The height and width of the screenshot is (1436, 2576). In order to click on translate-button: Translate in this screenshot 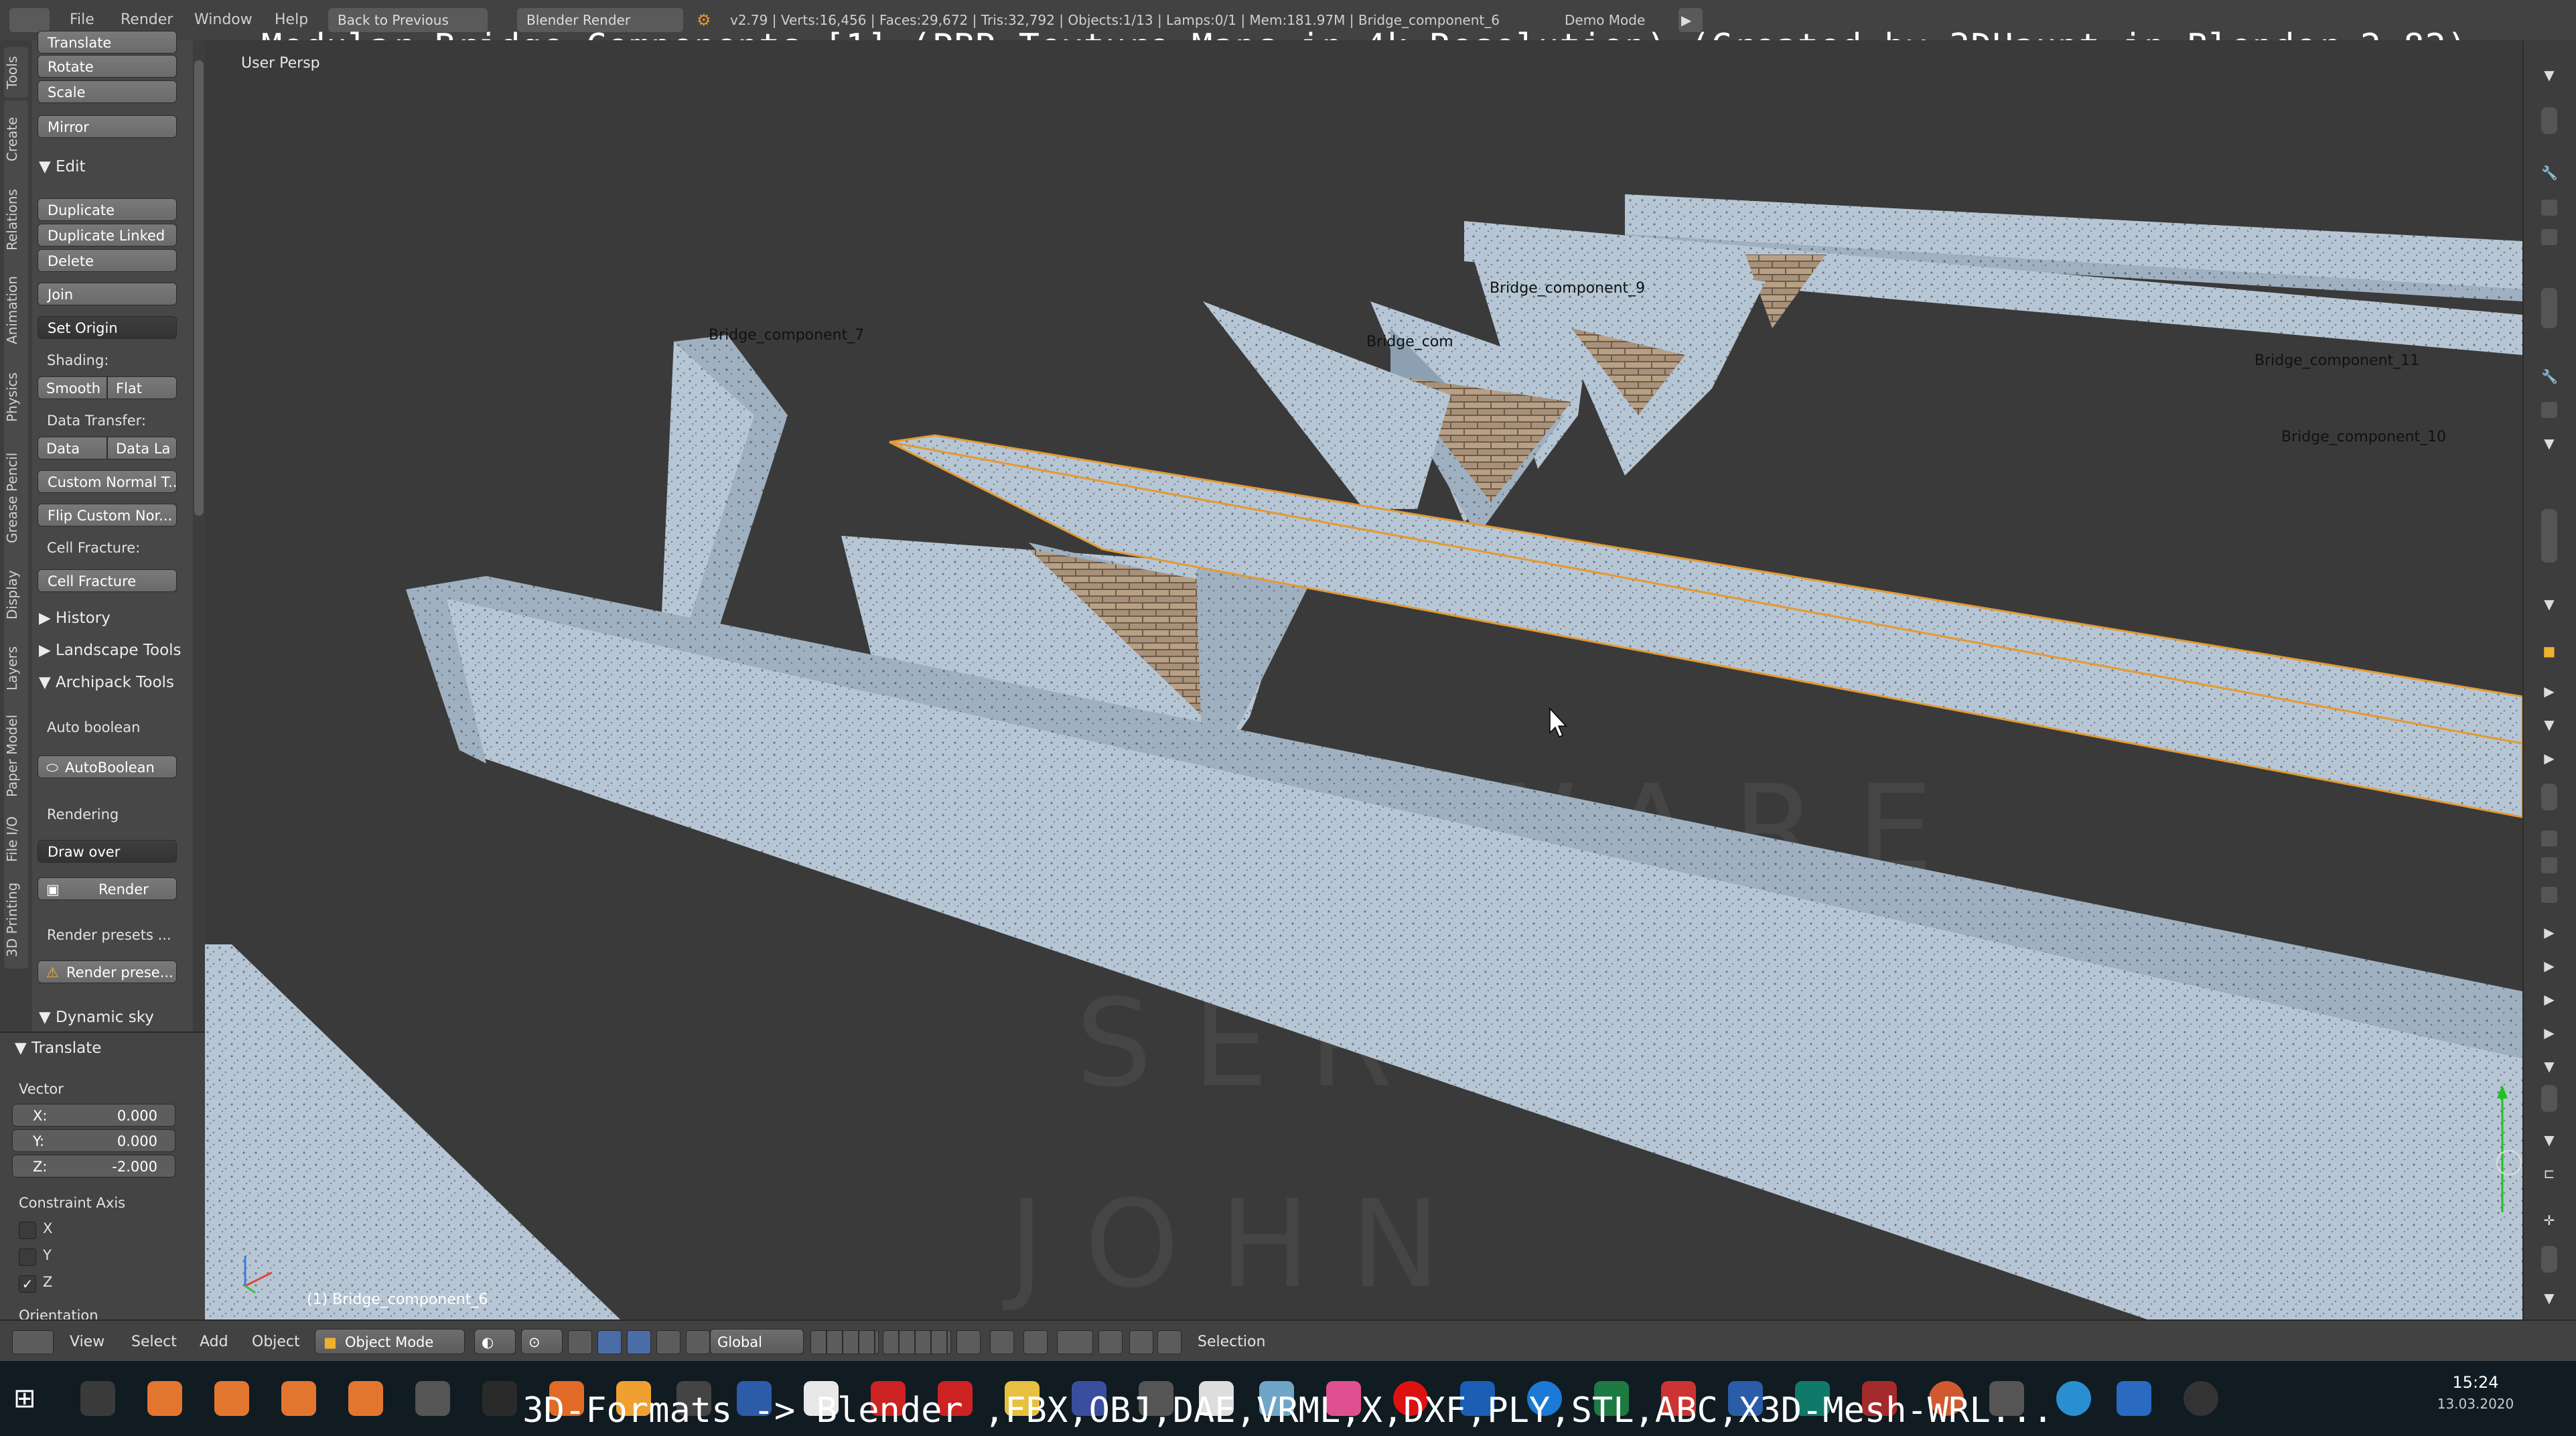, I will do `click(107, 43)`.